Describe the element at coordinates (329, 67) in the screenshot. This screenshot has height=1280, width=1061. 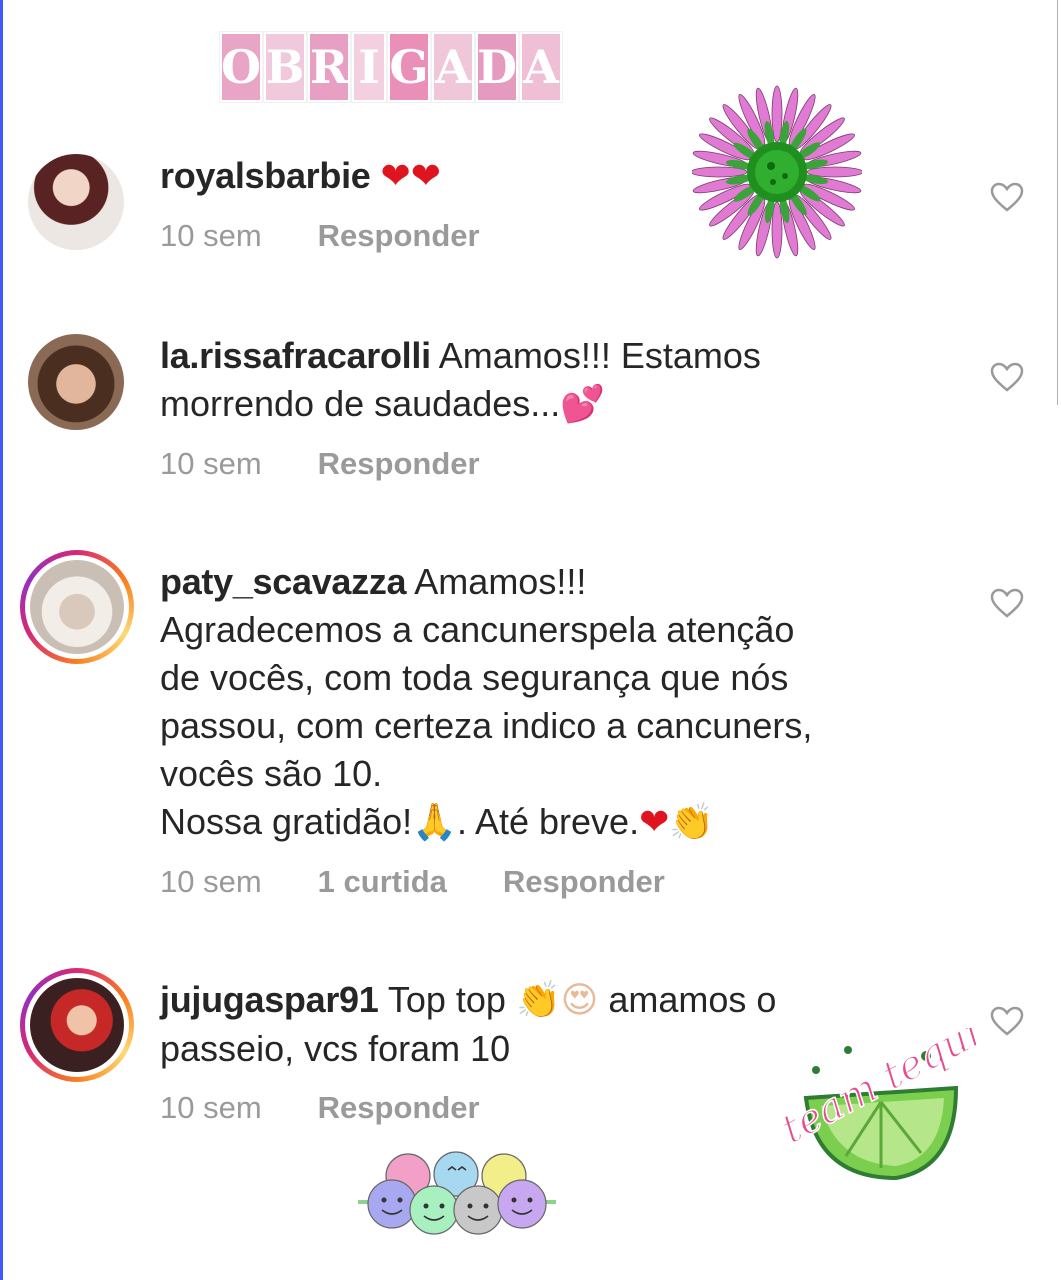
I see `sticker-letter: R` at that location.